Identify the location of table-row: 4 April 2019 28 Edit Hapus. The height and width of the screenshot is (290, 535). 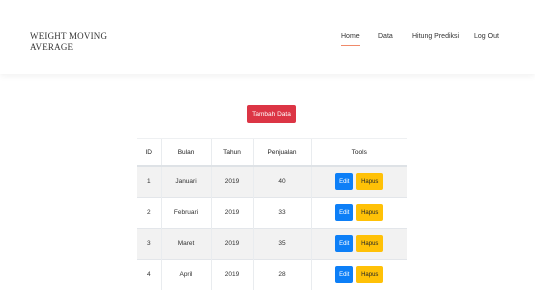
(272, 274).